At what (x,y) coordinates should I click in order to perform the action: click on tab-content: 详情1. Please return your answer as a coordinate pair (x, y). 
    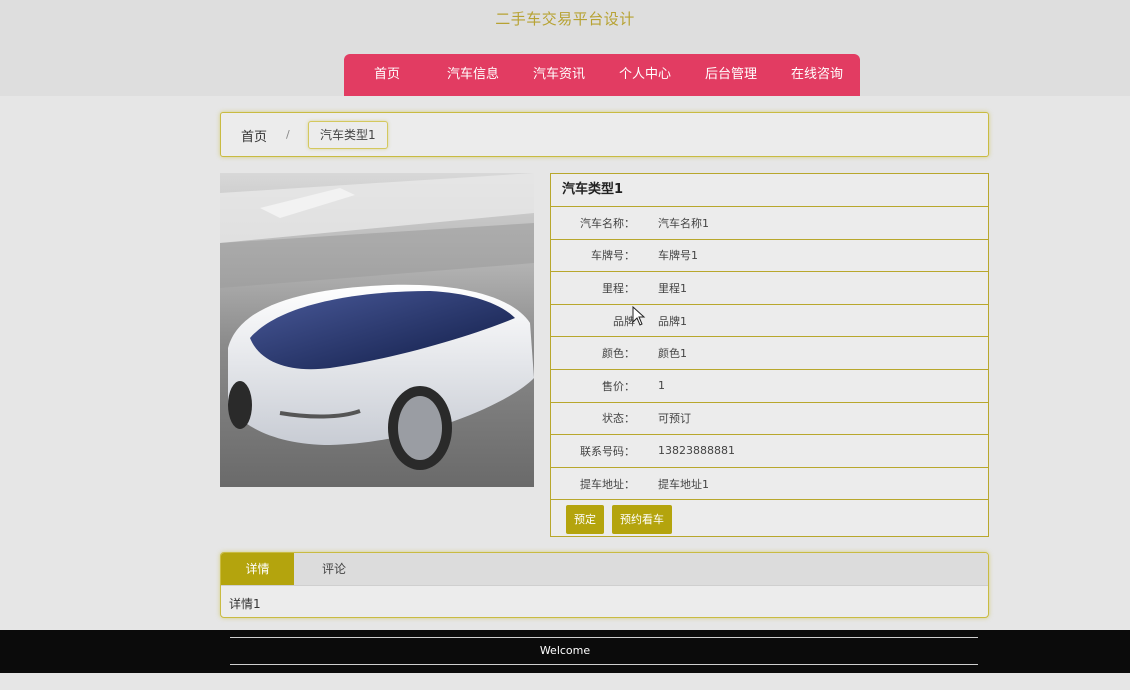
    Looking at the image, I should click on (245, 604).